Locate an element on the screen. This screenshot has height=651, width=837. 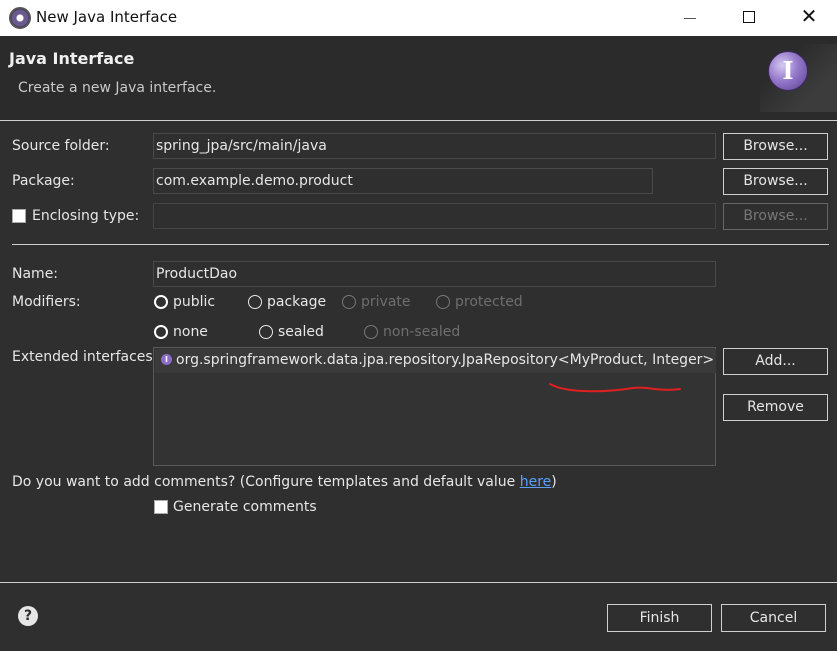
remove-interface-button: Remove is located at coordinates (775, 407).